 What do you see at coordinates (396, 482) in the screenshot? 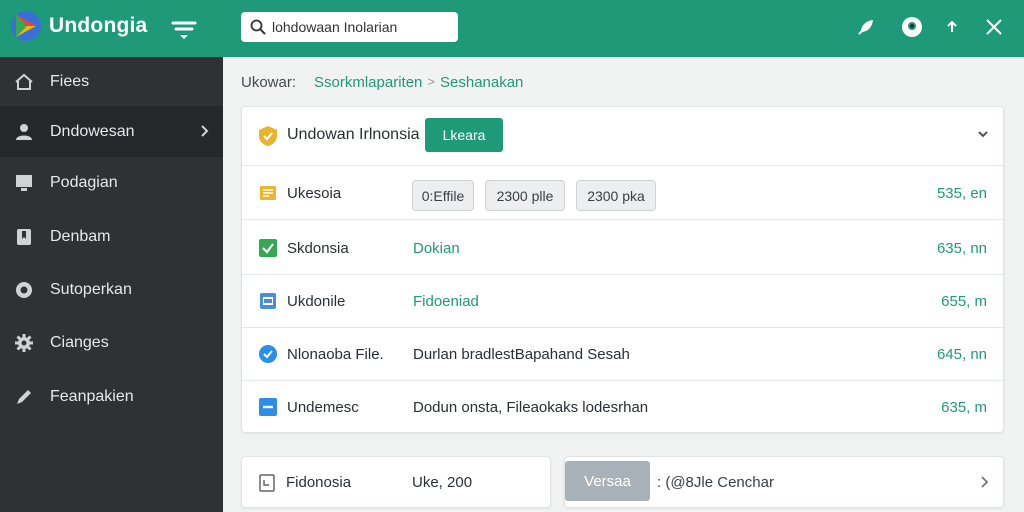
I see `bottom-card-left: Fidonosia Uke, 200` at bounding box center [396, 482].